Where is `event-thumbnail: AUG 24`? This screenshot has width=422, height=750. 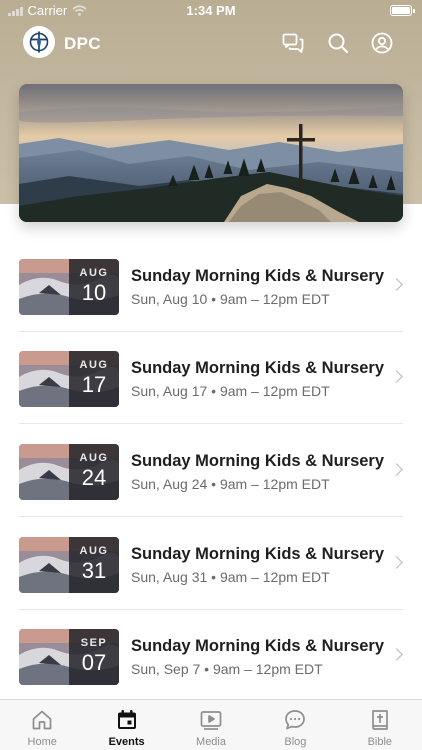
event-thumbnail: AUG 24 is located at coordinates (69, 472).